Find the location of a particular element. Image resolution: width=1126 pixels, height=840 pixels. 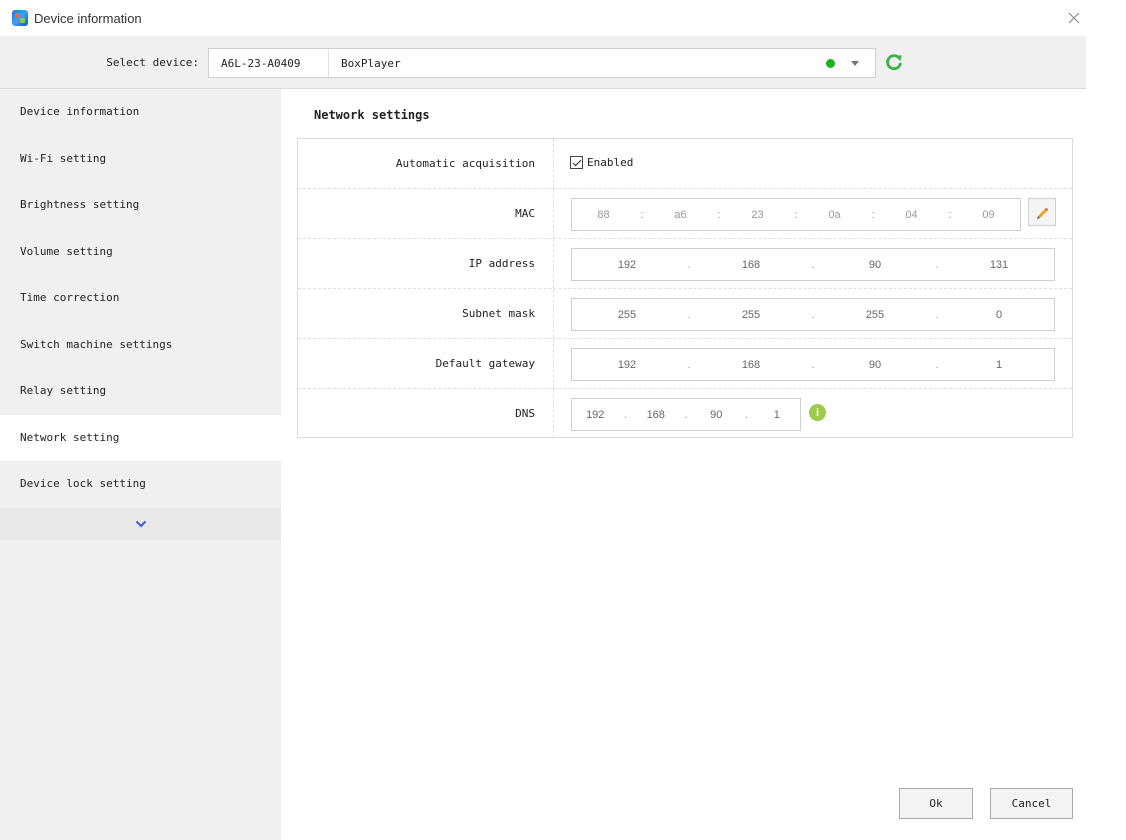

mac-octet: a6 is located at coordinates (680, 214).